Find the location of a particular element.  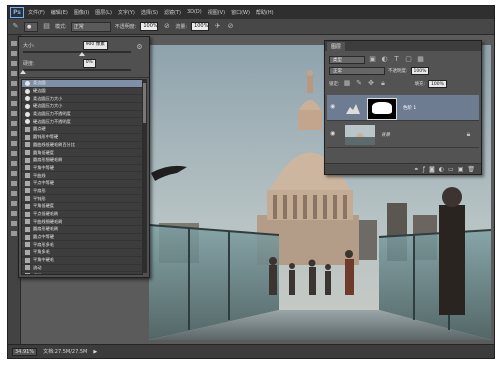

delete-layer-icon: 🗑︎ is located at coordinates (471, 169).